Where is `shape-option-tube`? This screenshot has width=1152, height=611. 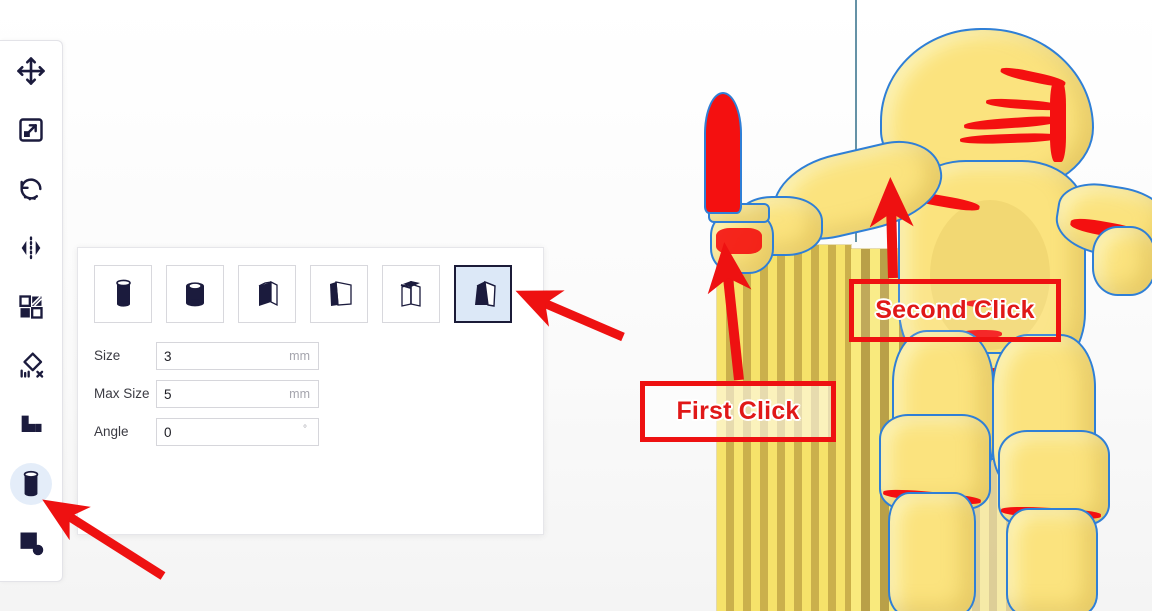 shape-option-tube is located at coordinates (195, 294).